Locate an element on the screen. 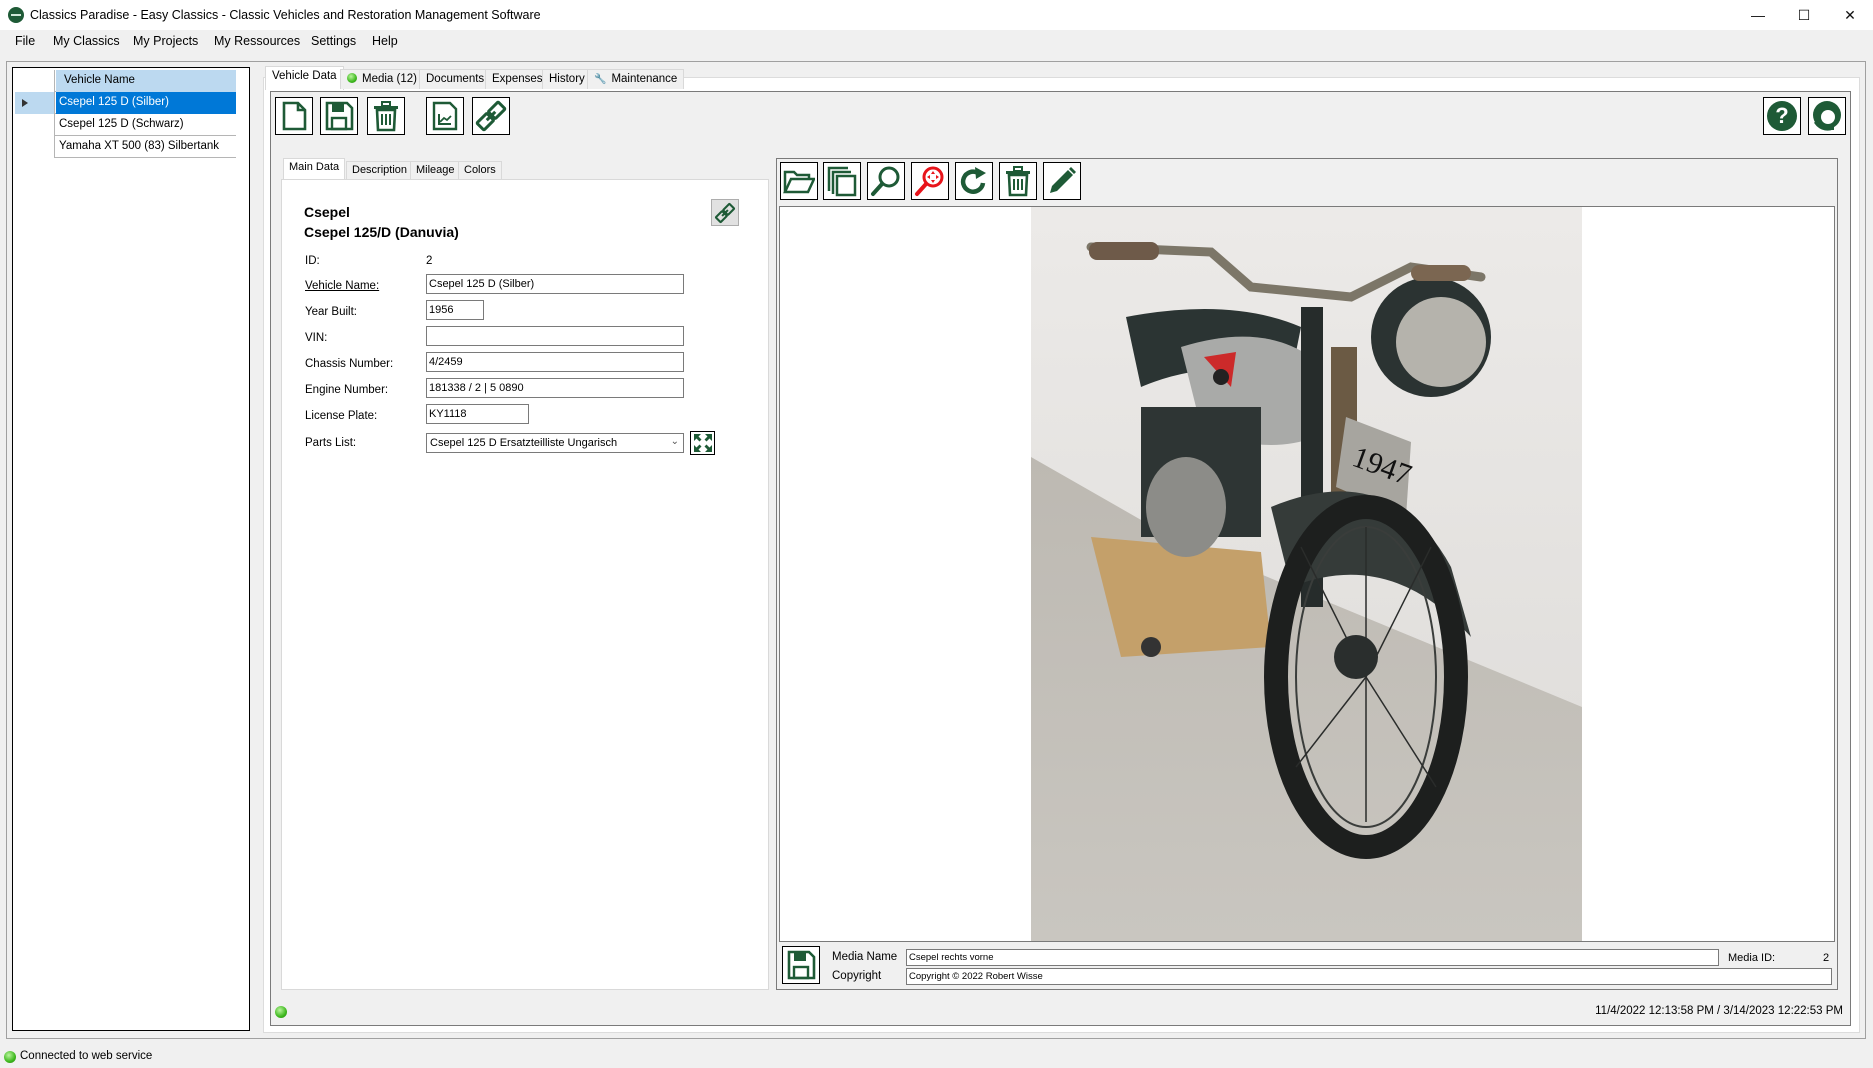  vehicle-make: Csepel is located at coordinates (327, 212).